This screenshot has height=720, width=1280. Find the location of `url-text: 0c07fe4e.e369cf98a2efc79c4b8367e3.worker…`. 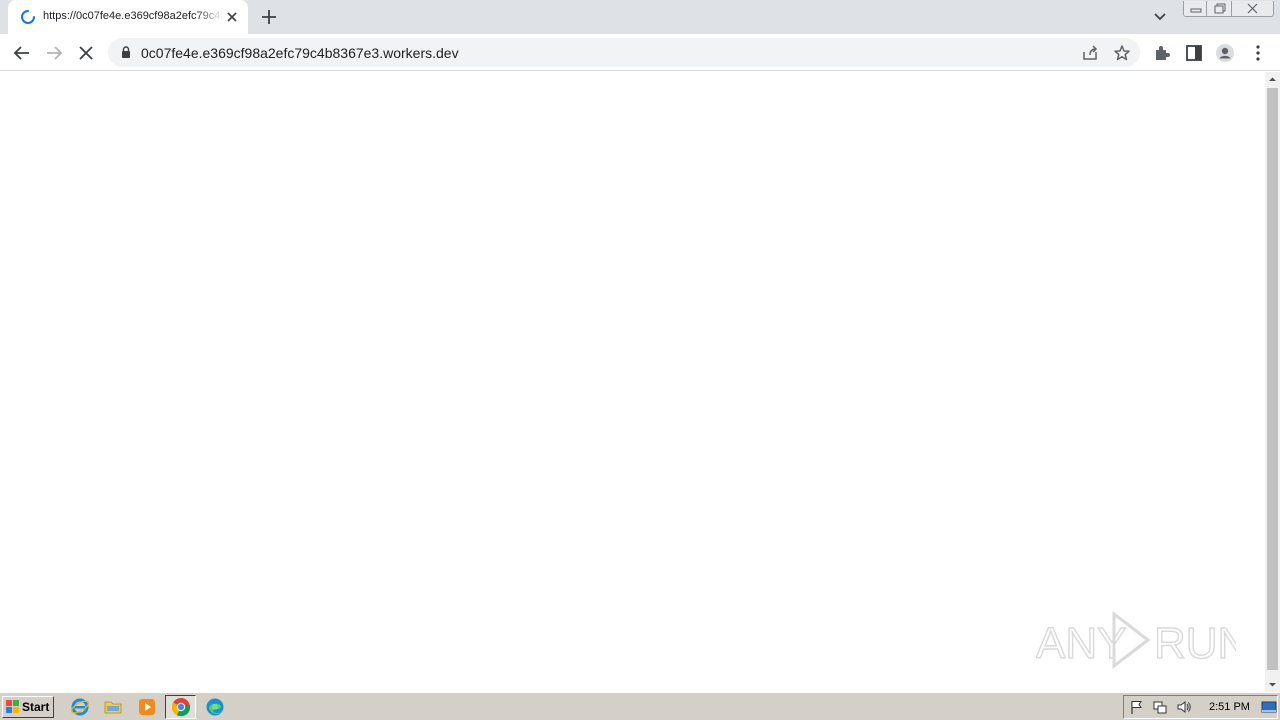

url-text: 0c07fe4e.e369cf98a2efc79c4b8367e3.worker… is located at coordinates (300, 53).